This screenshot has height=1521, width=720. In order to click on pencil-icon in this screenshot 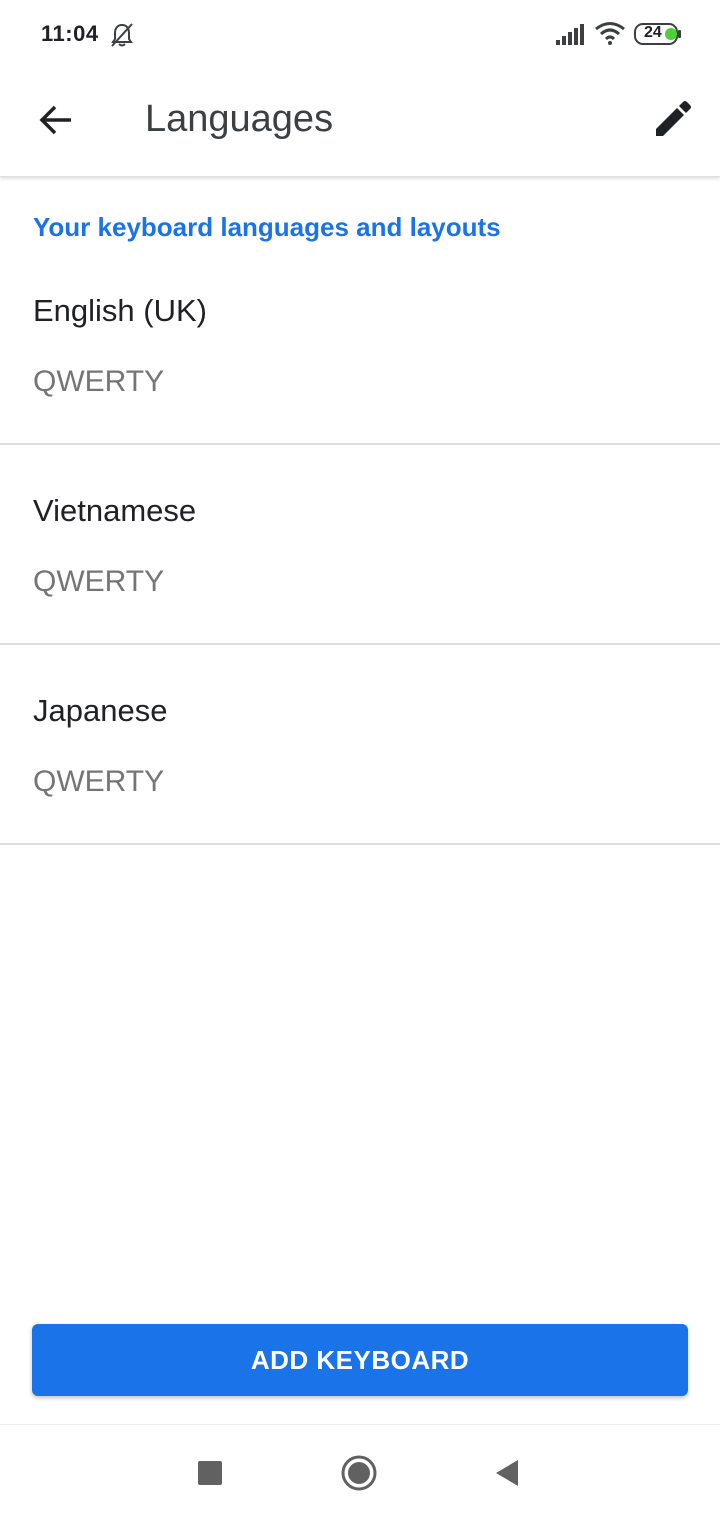, I will do `click(673, 118)`.